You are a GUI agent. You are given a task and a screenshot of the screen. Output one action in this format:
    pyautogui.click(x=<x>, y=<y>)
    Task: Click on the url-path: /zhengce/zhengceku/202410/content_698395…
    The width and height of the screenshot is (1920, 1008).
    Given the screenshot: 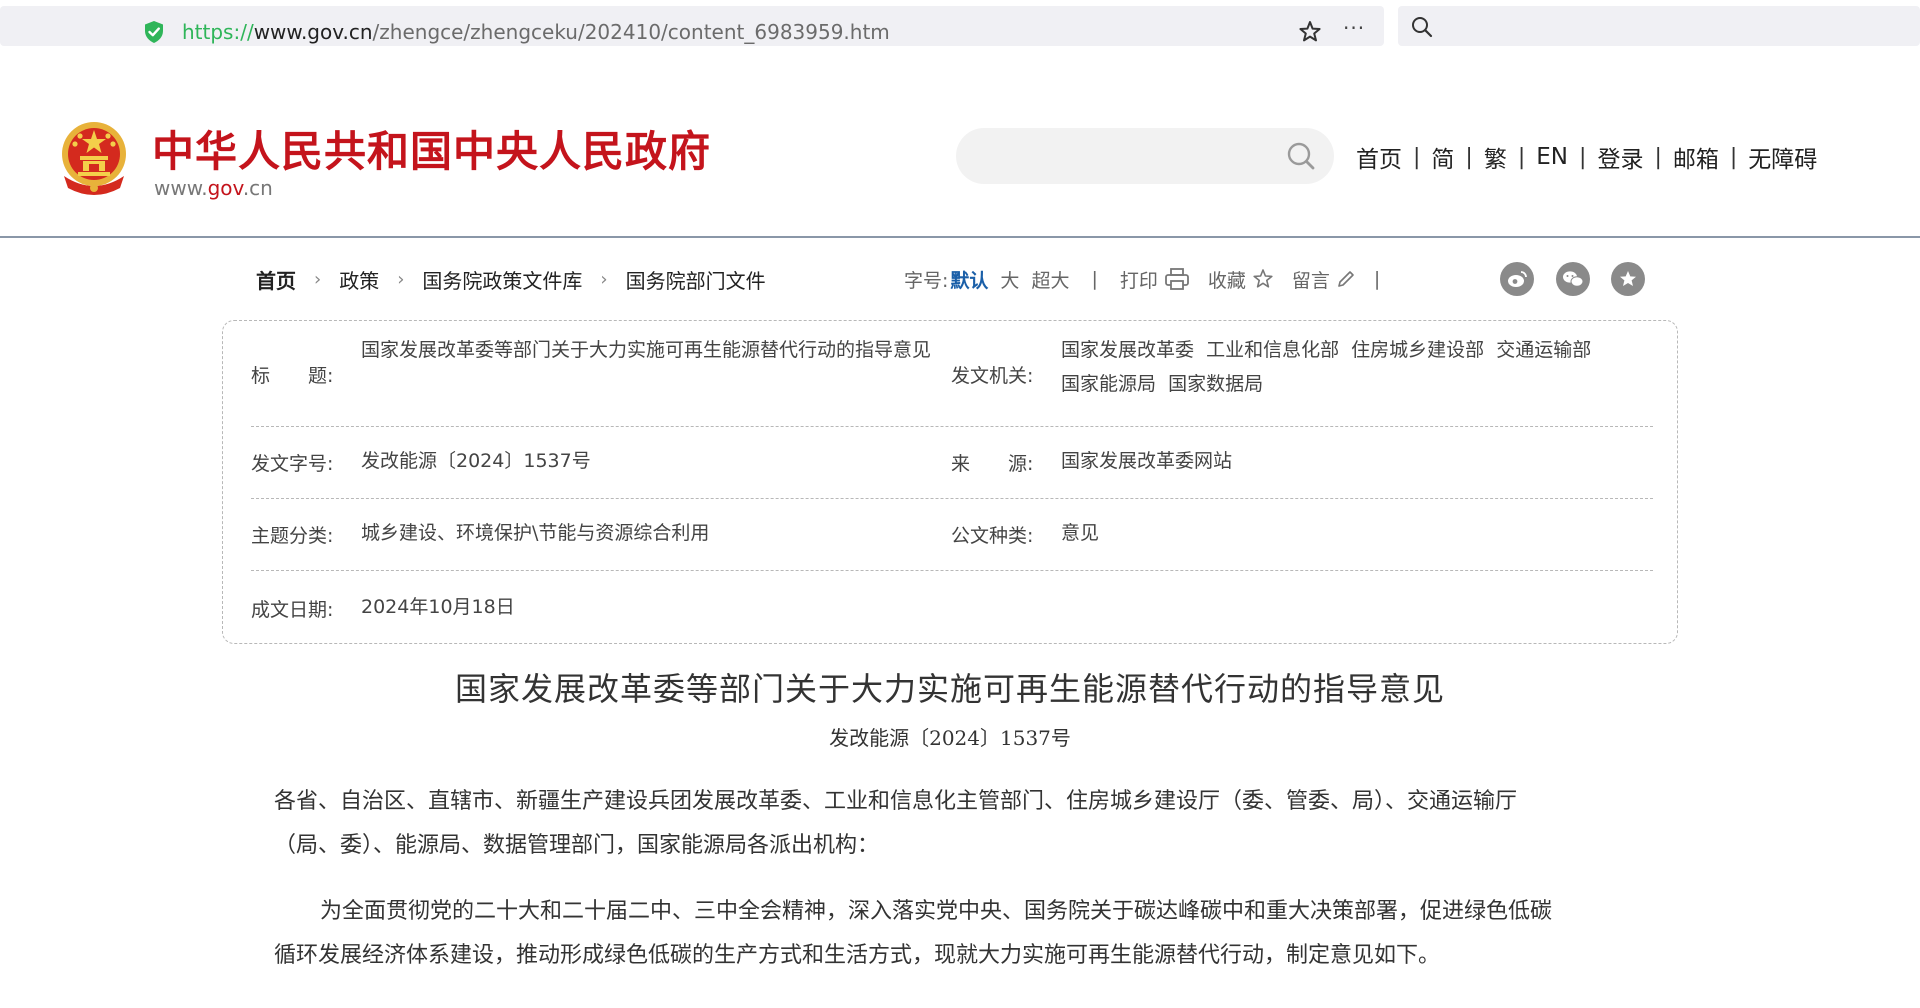 What is the action you would take?
    pyautogui.click(x=631, y=32)
    